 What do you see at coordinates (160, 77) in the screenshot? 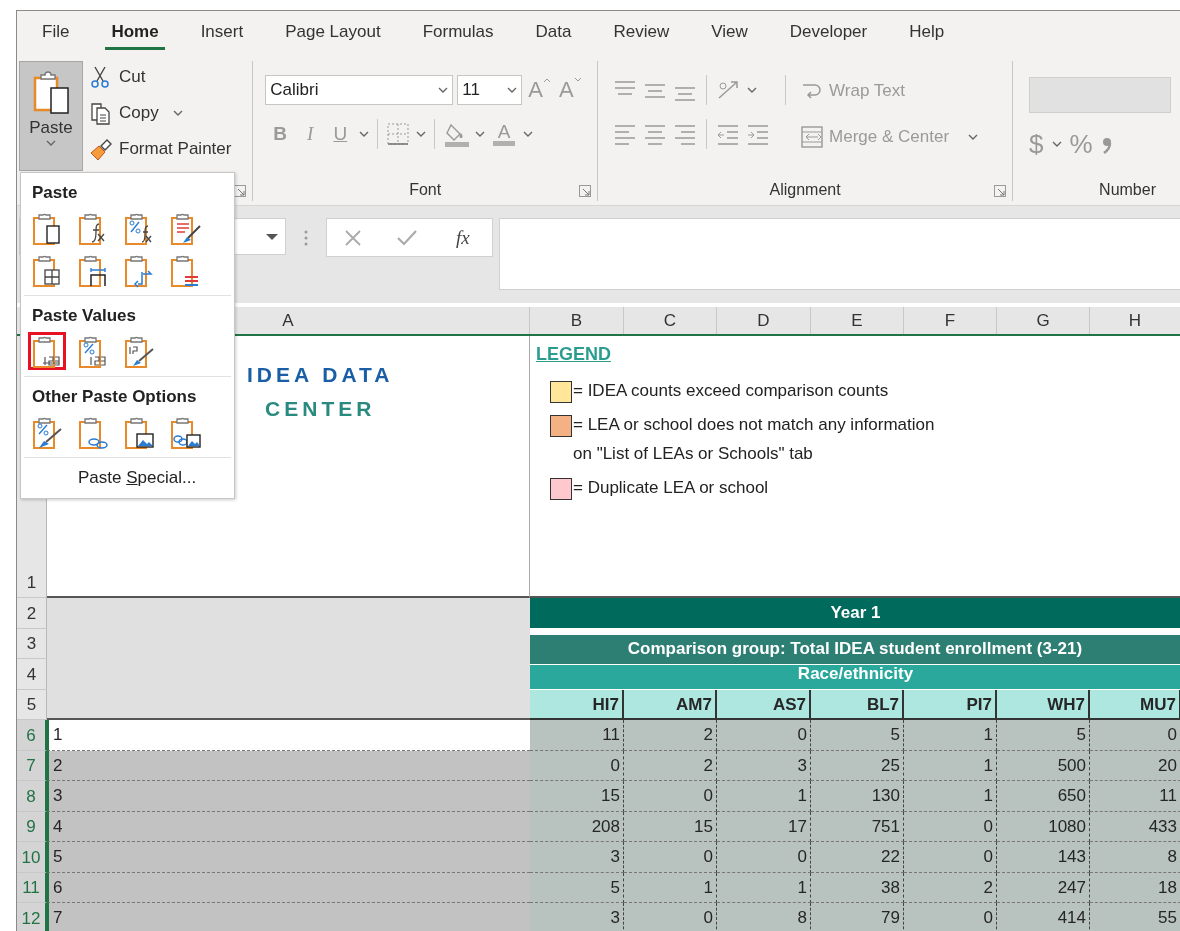
I see `command-button: Cut` at bounding box center [160, 77].